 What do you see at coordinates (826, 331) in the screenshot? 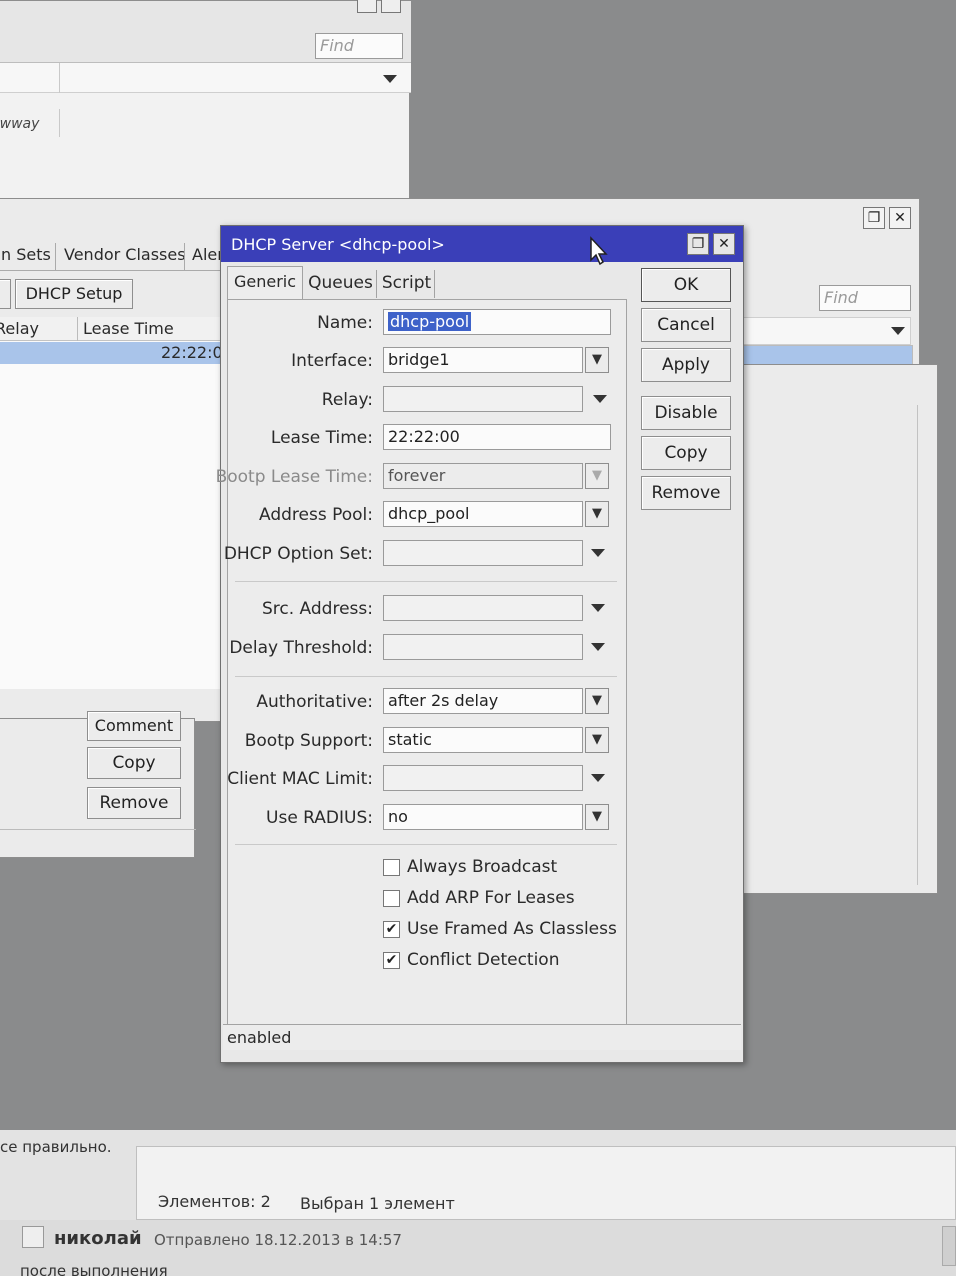
I see `filter-row` at bounding box center [826, 331].